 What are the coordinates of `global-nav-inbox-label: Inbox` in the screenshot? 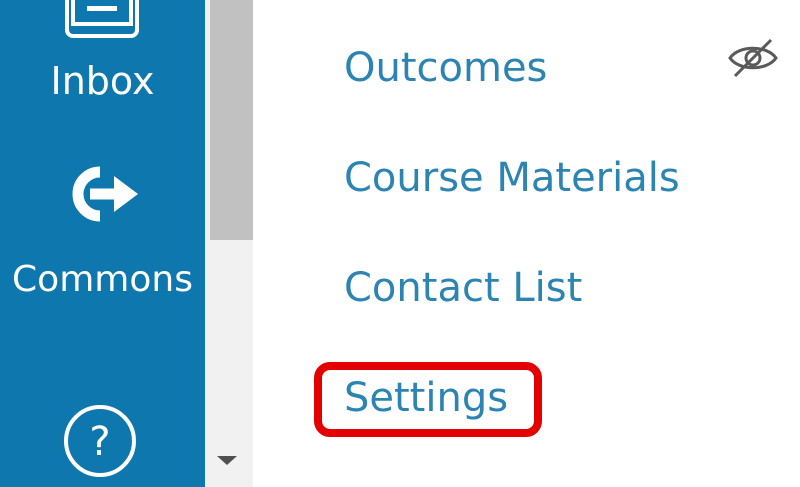 It's located at (102, 81).